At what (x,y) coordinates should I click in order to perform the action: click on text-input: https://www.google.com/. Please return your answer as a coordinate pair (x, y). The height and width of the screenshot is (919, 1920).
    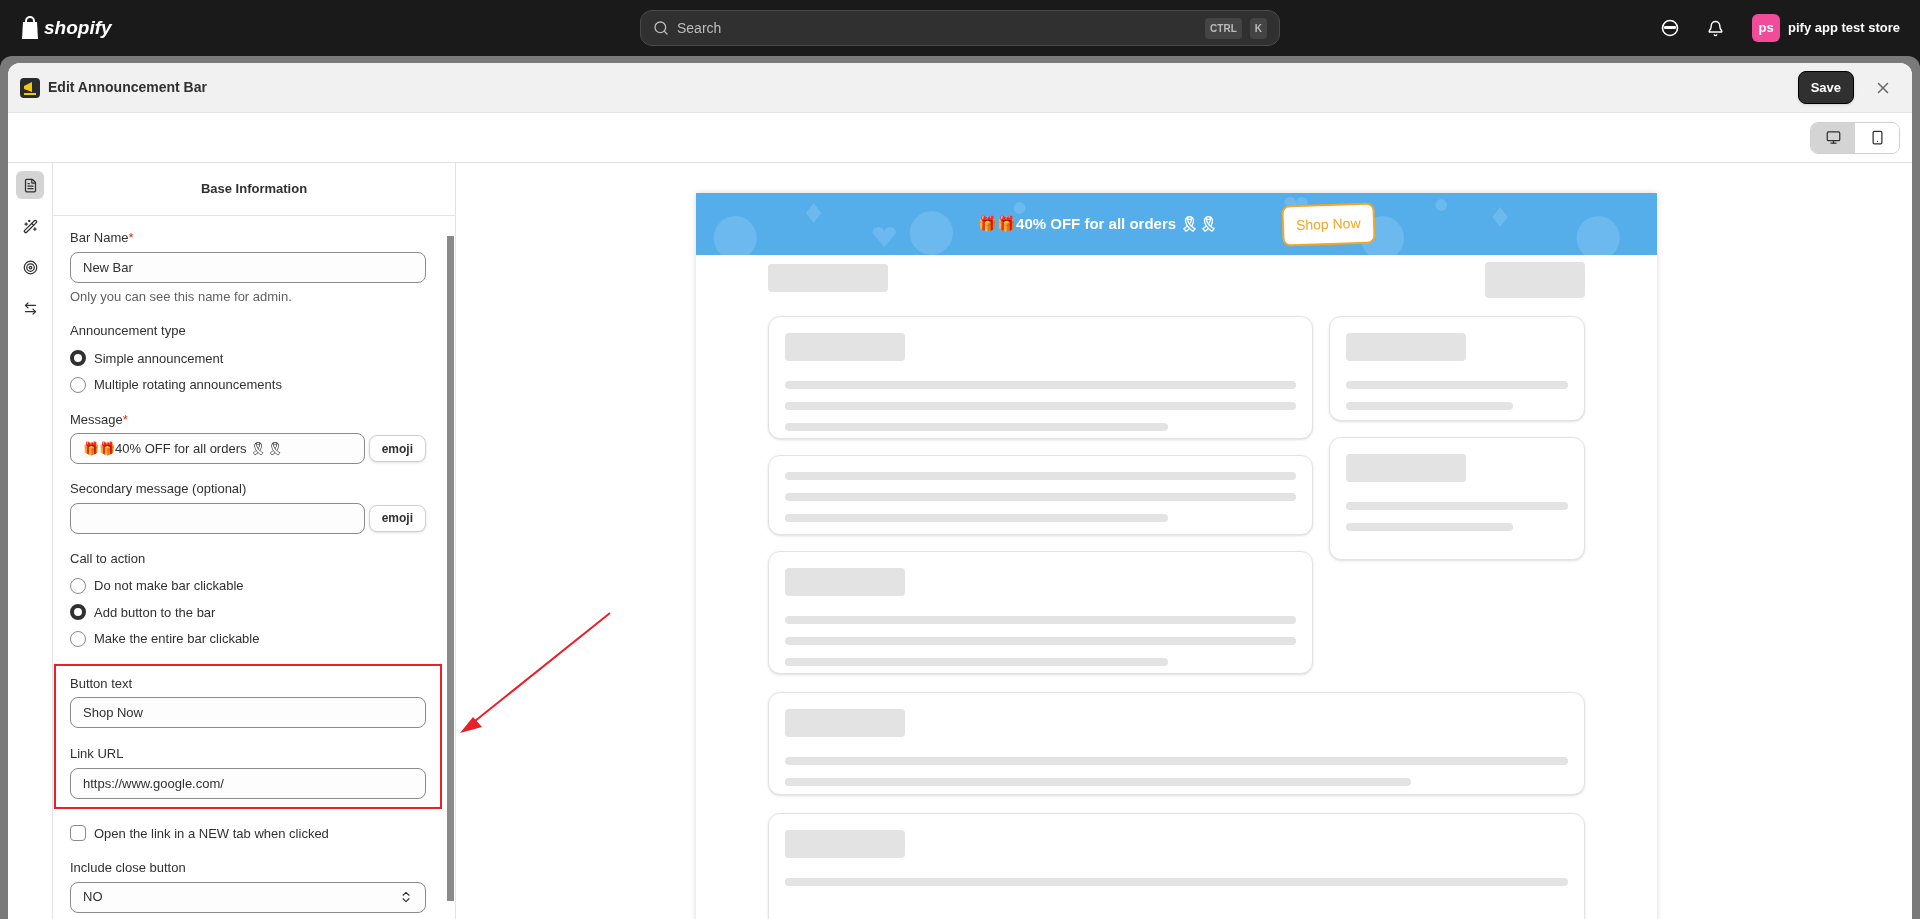
    Looking at the image, I should click on (248, 783).